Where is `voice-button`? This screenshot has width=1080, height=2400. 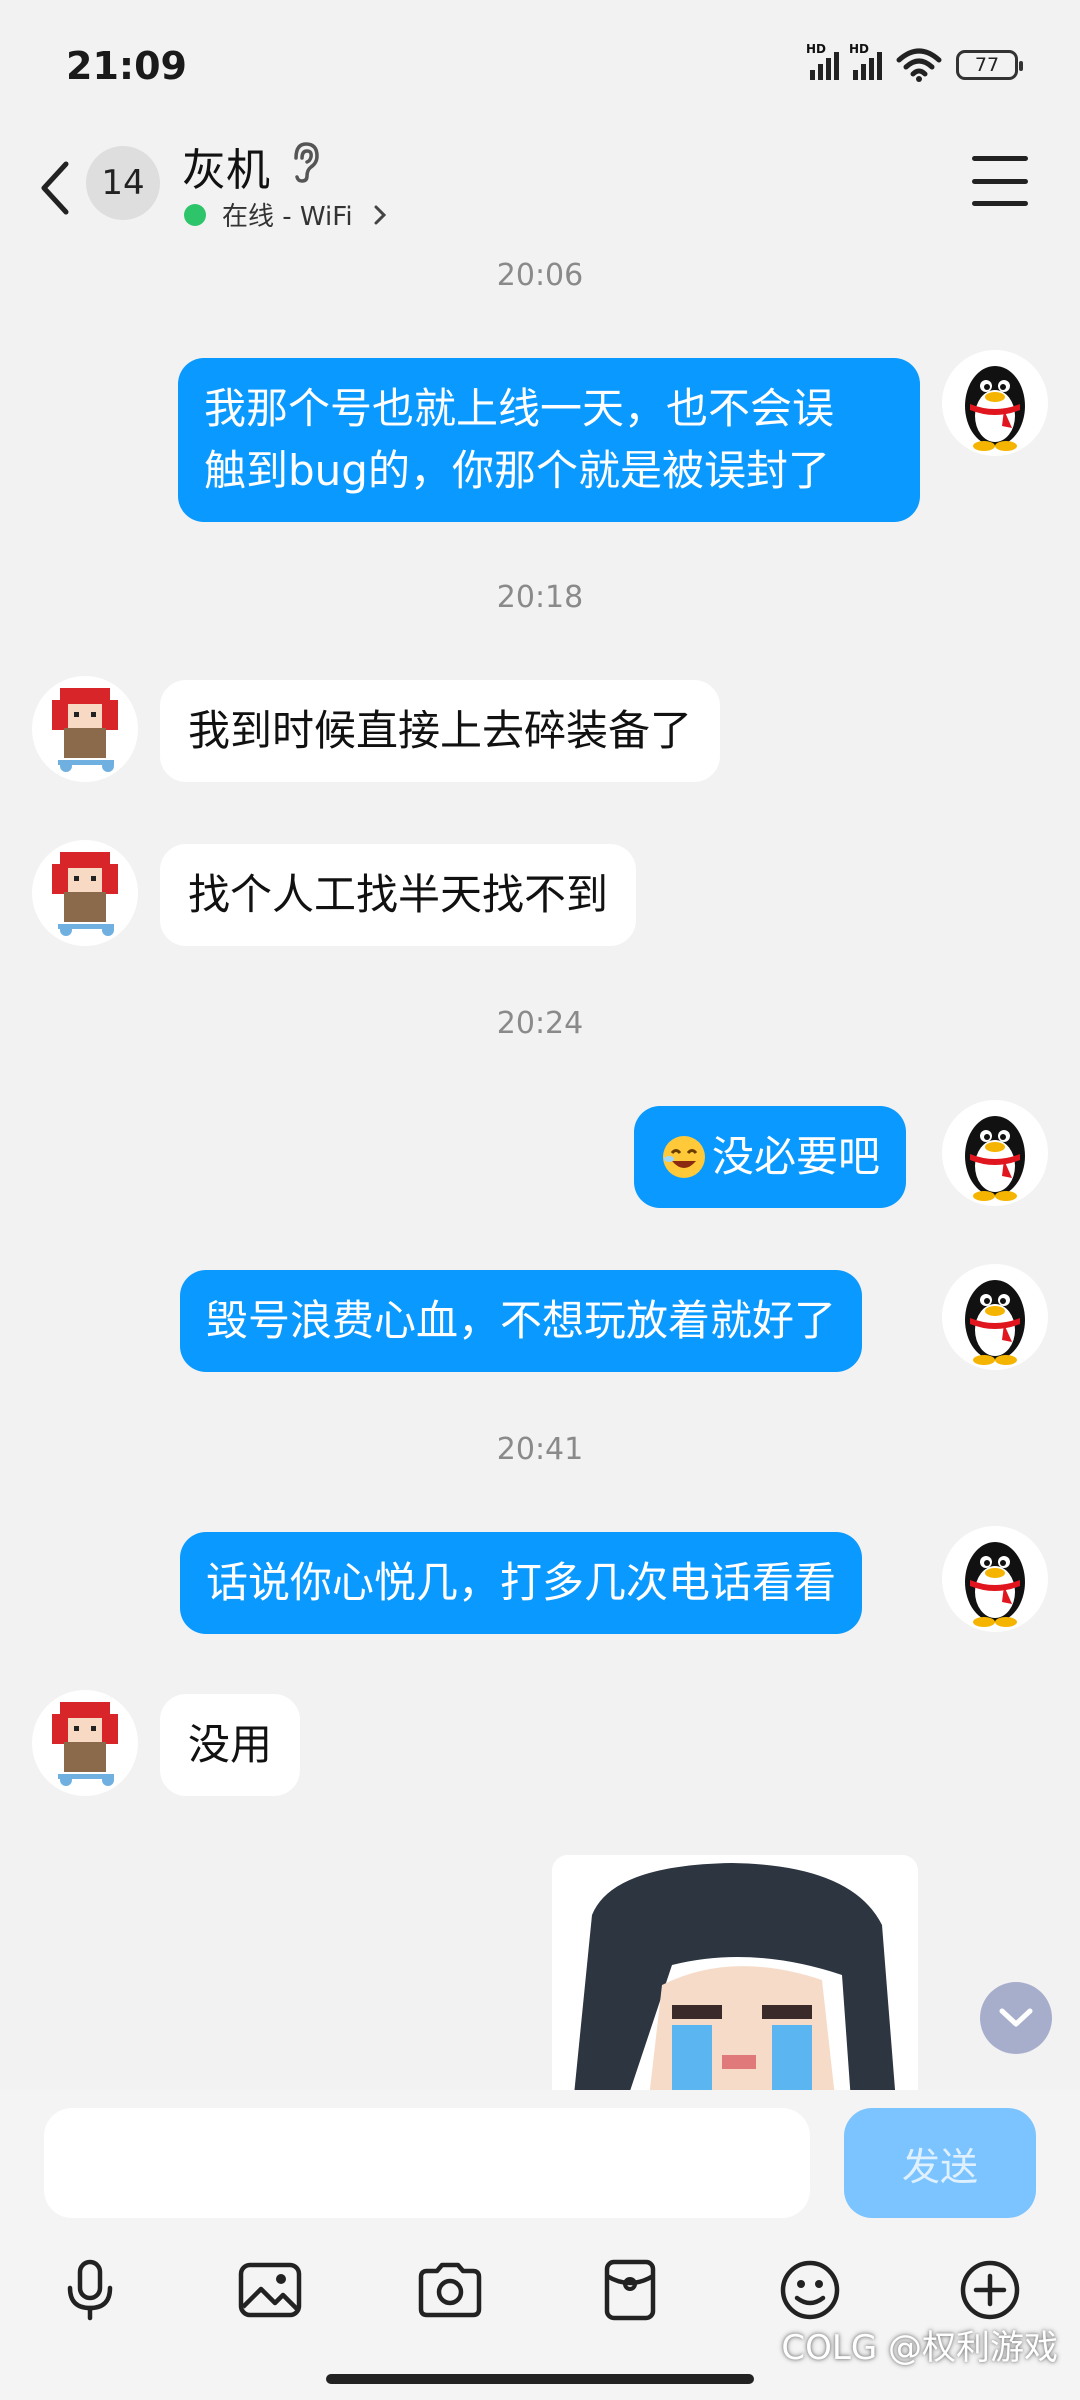 voice-button is located at coordinates (90, 2290).